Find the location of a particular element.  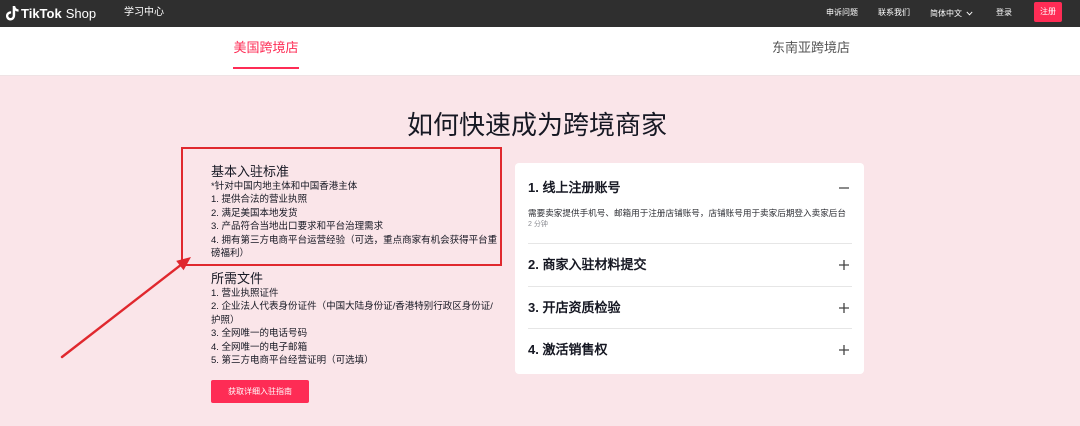

step-qualification-check: 3. 开店资质检验 is located at coordinates (690, 308).